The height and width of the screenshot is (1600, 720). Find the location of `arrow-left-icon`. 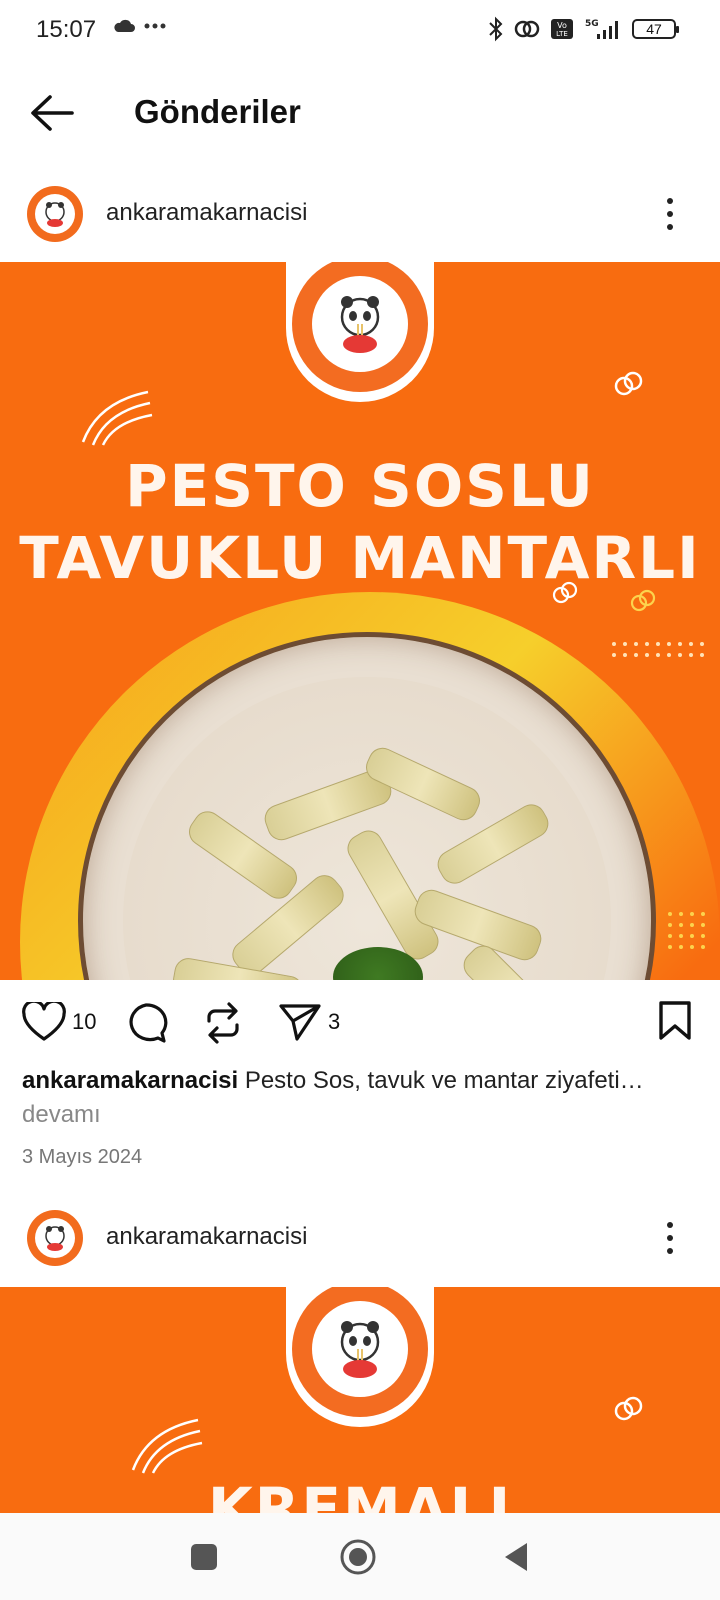

arrow-left-icon is located at coordinates (52, 113).